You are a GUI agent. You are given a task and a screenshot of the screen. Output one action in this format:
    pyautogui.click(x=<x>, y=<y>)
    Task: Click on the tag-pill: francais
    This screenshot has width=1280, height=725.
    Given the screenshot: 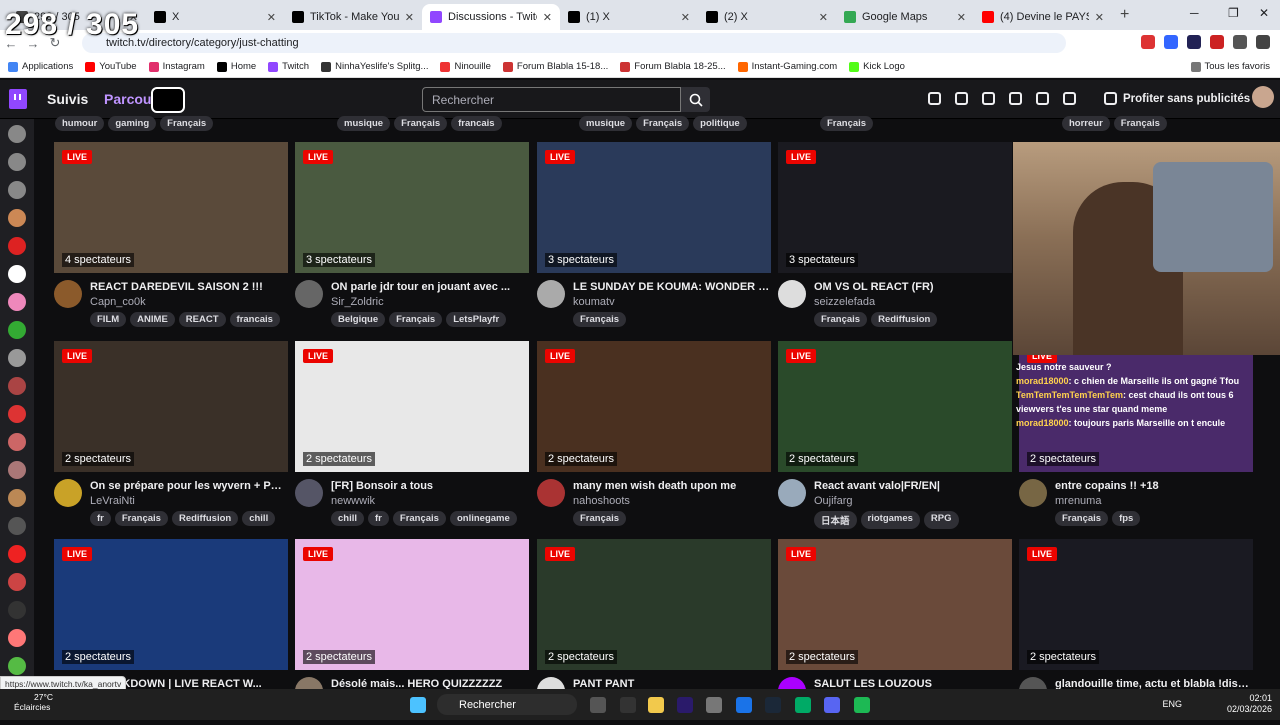 What is the action you would take?
    pyautogui.click(x=254, y=319)
    